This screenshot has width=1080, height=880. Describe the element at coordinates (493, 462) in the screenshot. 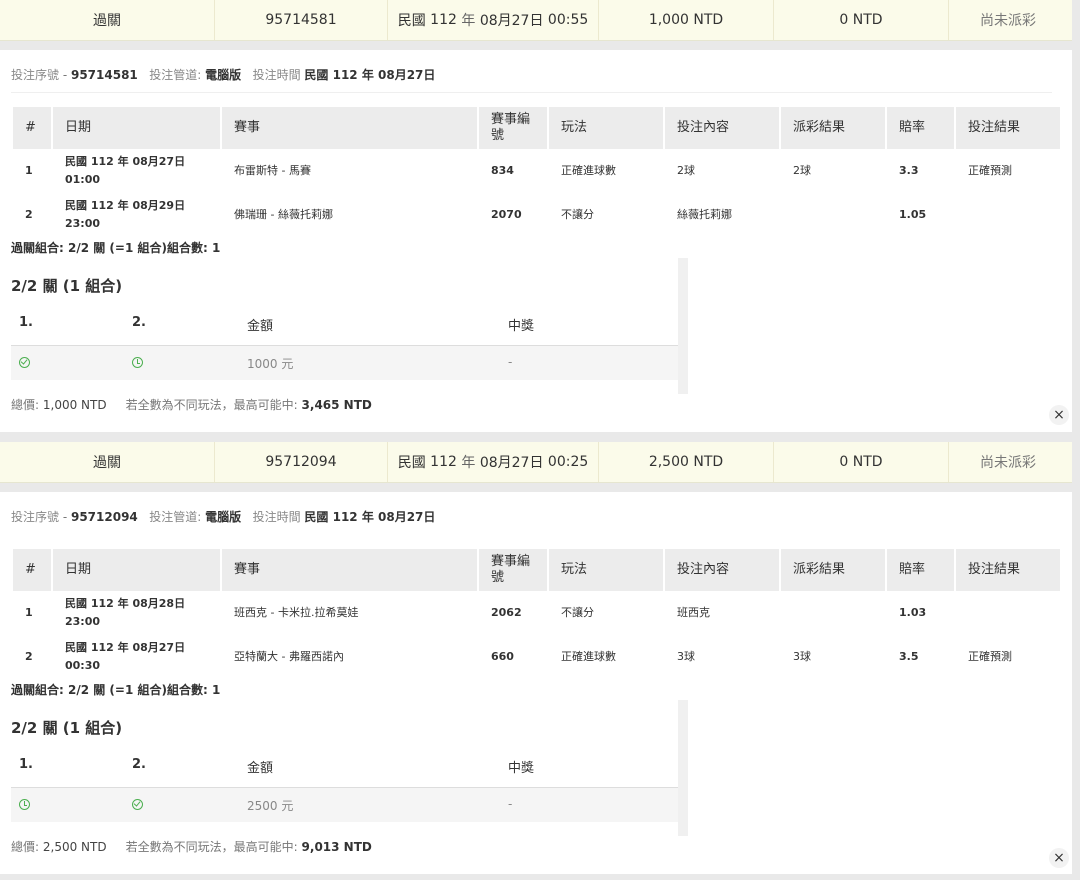

I see `order-datetime: 民國 112 年 08月27日 00:25` at that location.